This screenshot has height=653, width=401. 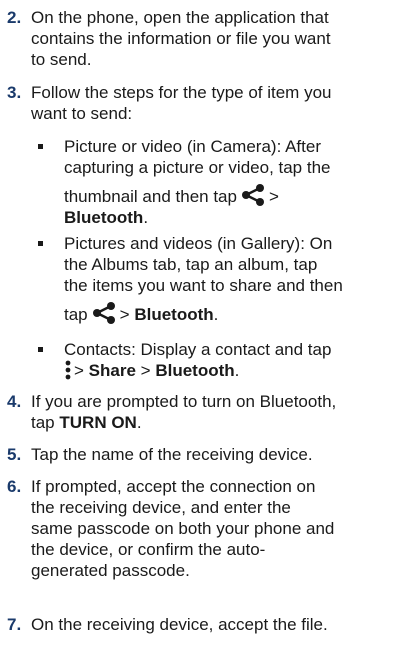 I want to click on bullet-line: thumbnail and then tap >, so click(x=230, y=195).